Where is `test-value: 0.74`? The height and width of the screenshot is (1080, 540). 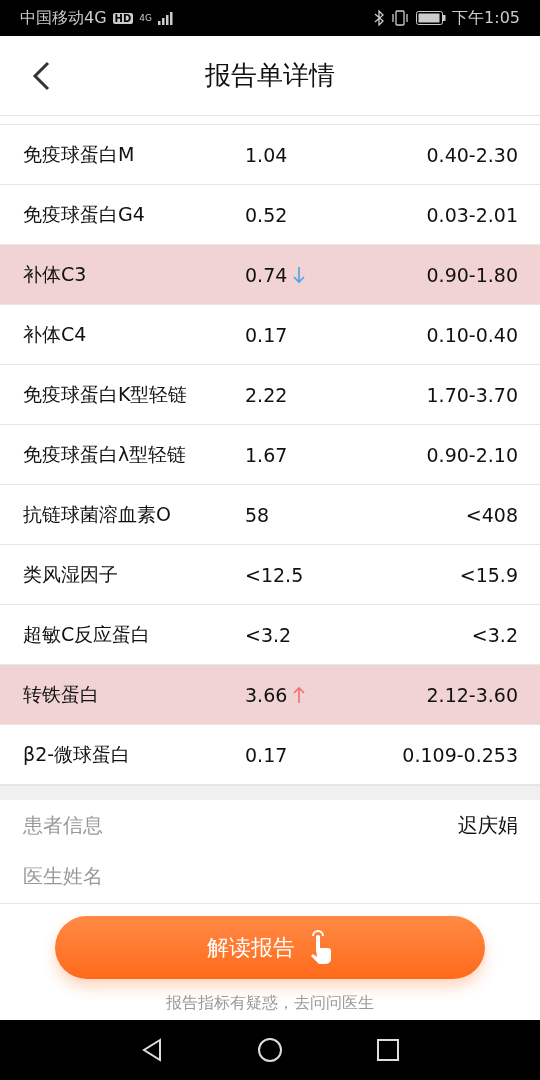 test-value: 0.74 is located at coordinates (266, 274).